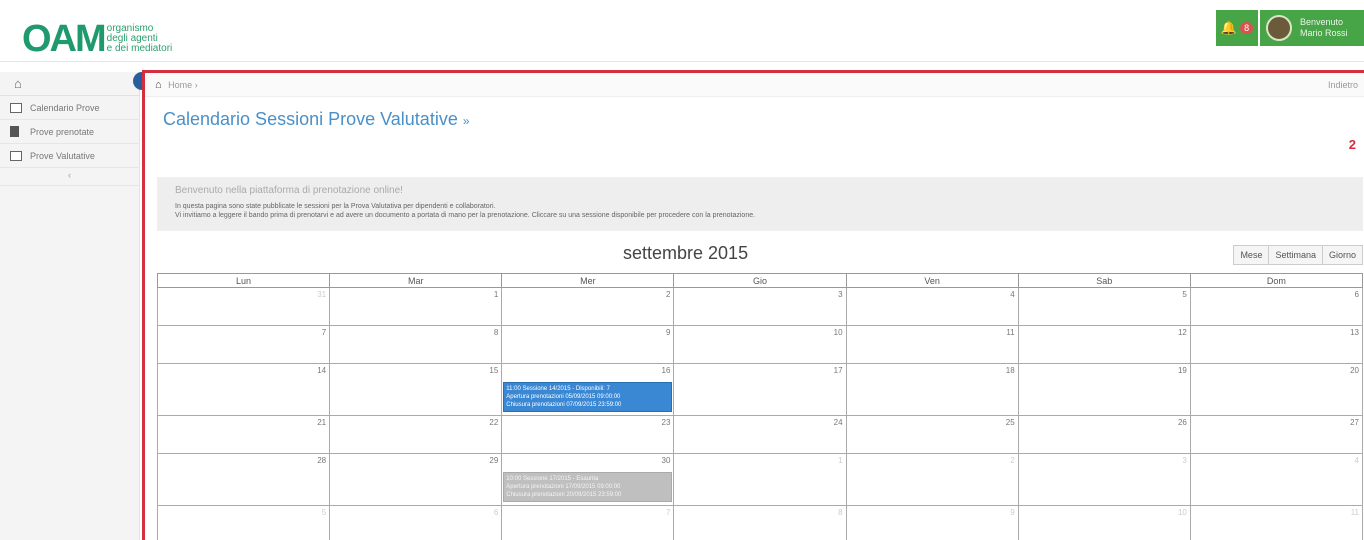 This screenshot has width=1364, height=540. Describe the element at coordinates (1312, 28) in the screenshot. I see `user-menu: Benvenuto Mario Rossi` at that location.